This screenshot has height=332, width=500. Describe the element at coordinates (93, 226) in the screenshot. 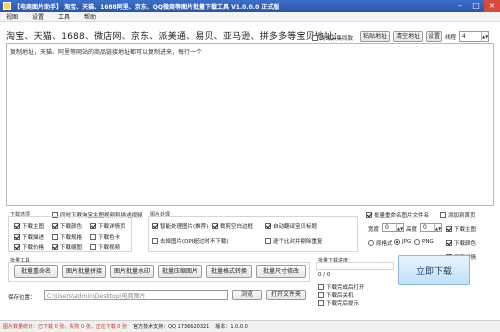

I see `opt-detail-checkbox` at that location.